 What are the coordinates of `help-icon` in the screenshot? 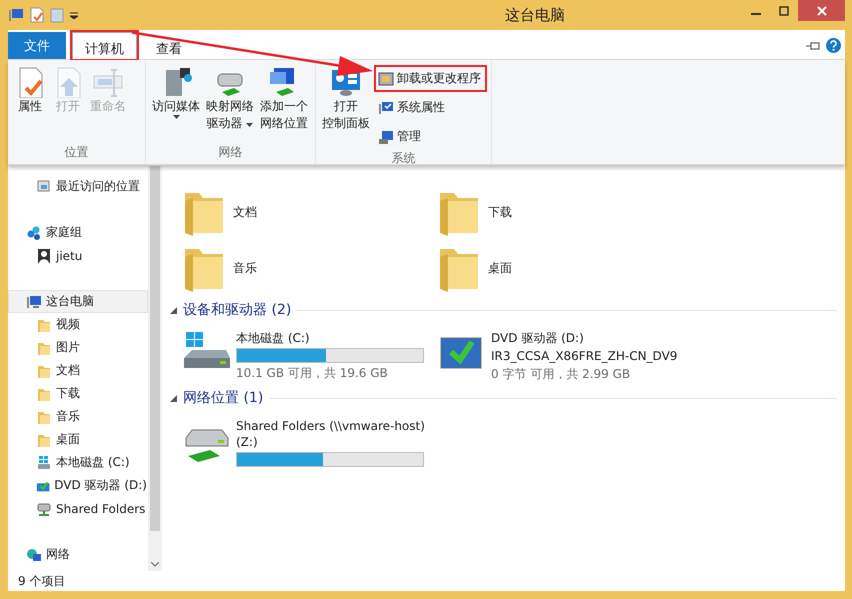 It's located at (833, 45).